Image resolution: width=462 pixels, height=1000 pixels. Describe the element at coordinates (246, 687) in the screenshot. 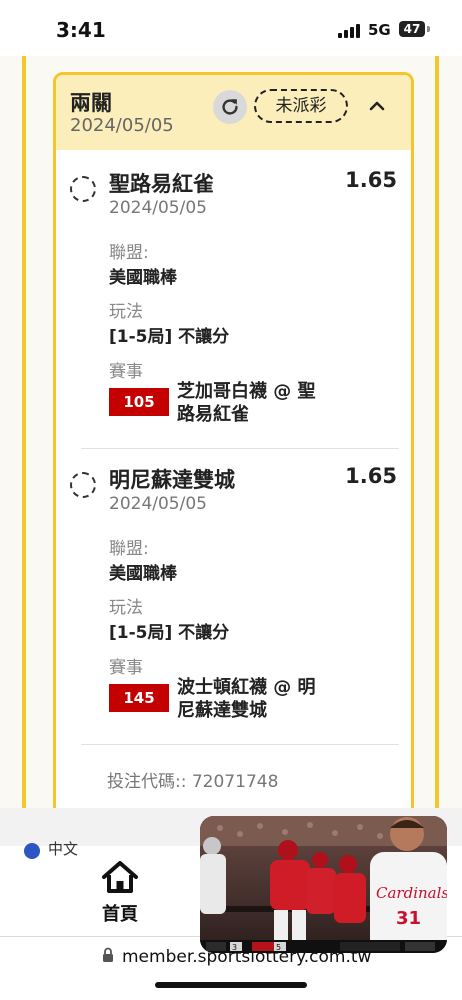

I see `event-matchup-line: 波士頓紅襪 @ 明` at that location.